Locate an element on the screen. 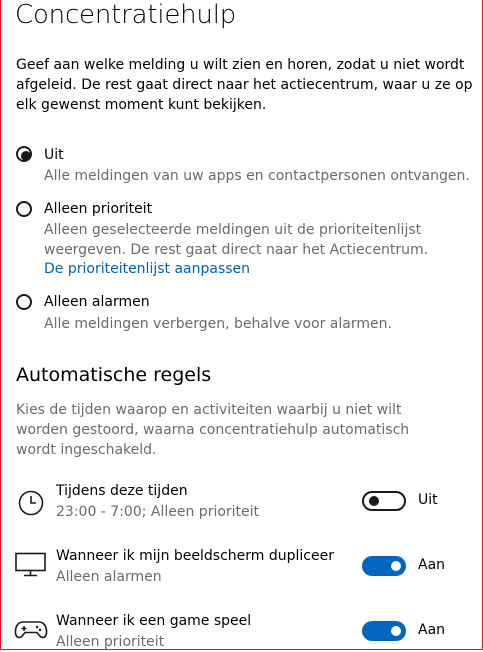 This screenshot has width=483, height=652. monitor-icon is located at coordinates (30, 564).